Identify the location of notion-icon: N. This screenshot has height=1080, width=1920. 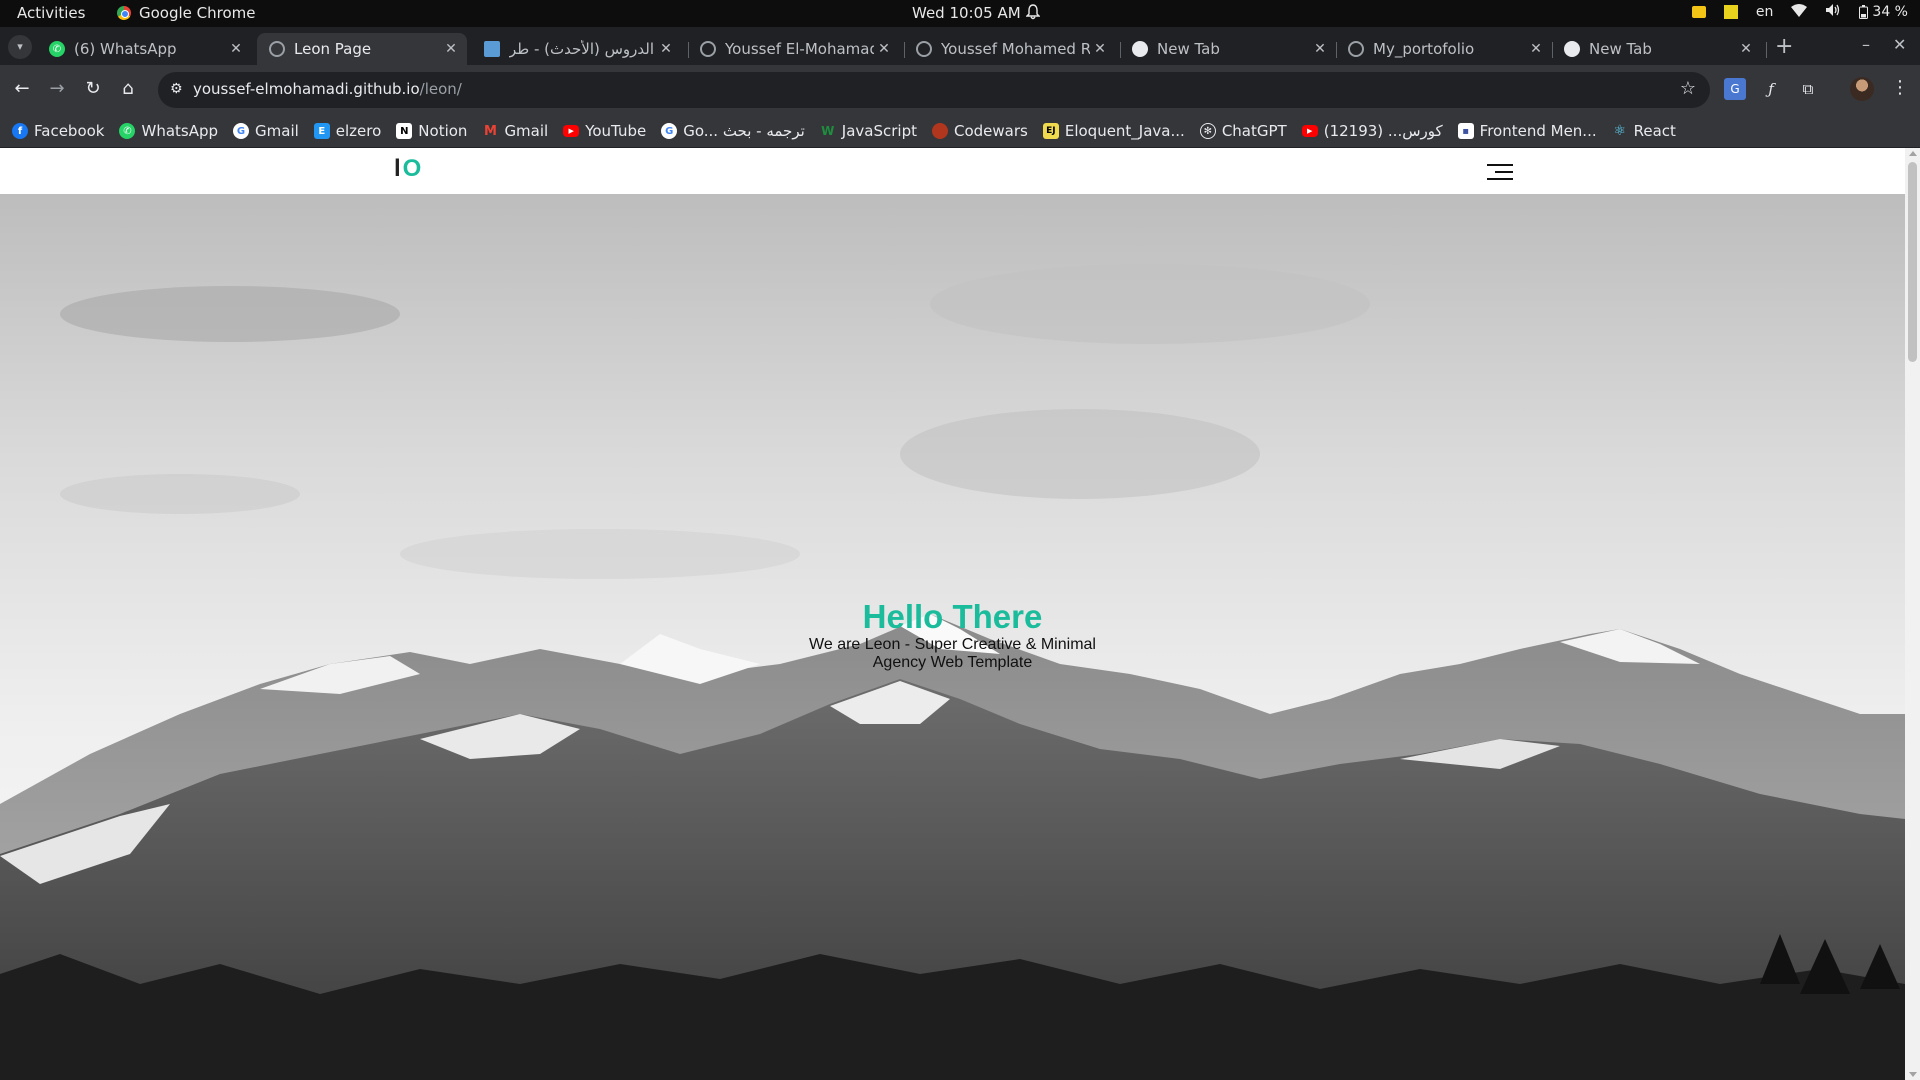
(404, 131).